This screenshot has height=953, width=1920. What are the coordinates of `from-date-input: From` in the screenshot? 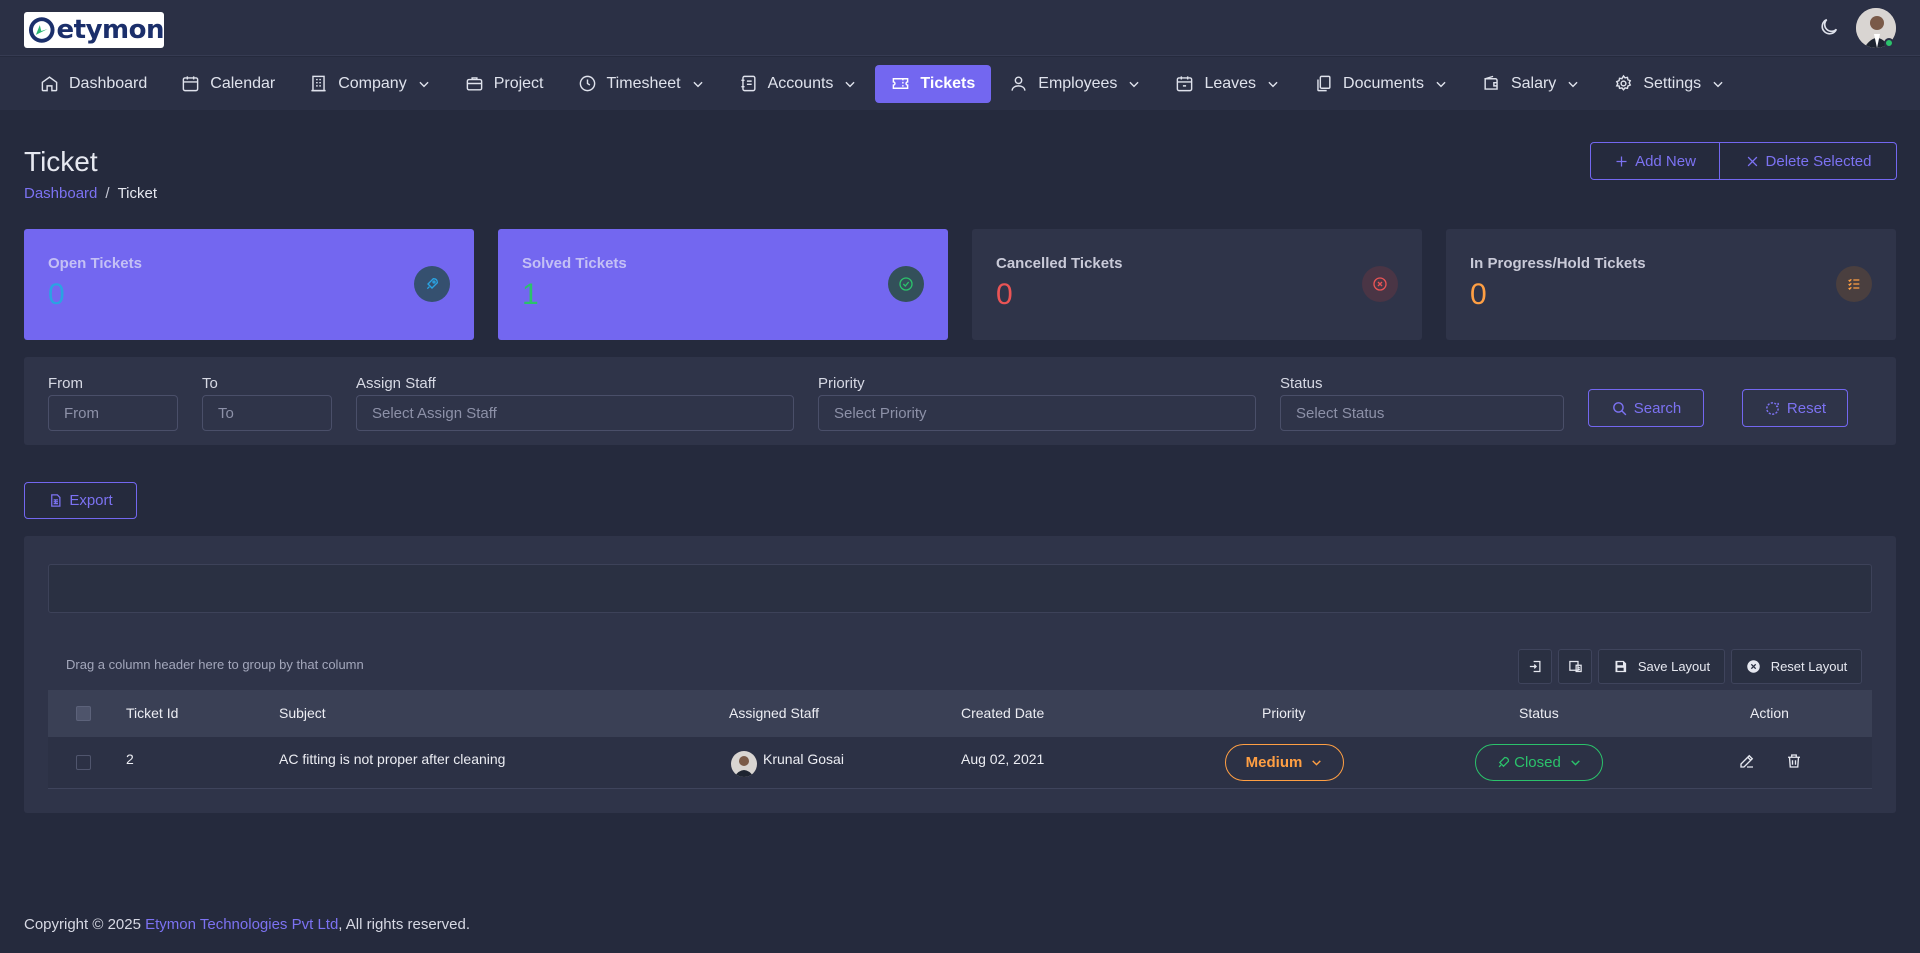 It's located at (113, 413).